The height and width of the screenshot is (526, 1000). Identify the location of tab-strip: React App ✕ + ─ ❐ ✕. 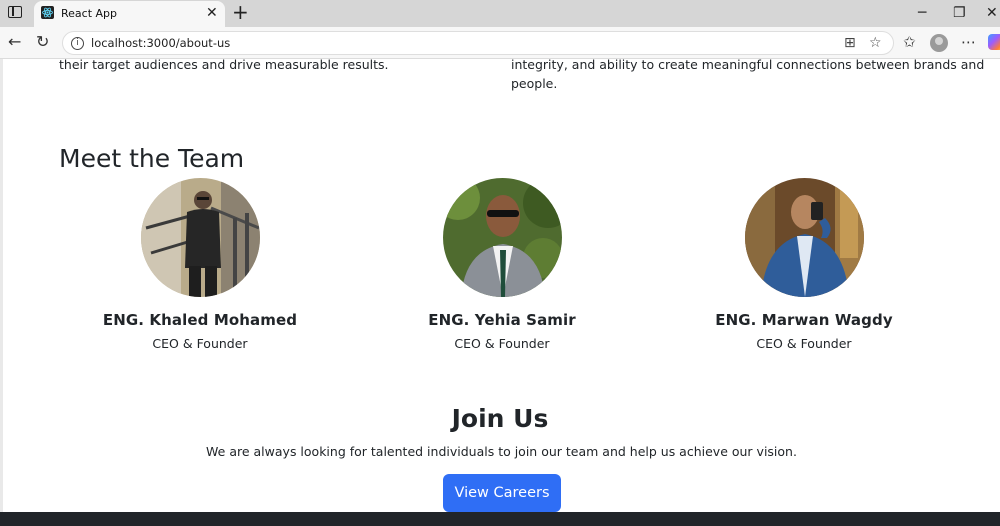
(500, 13).